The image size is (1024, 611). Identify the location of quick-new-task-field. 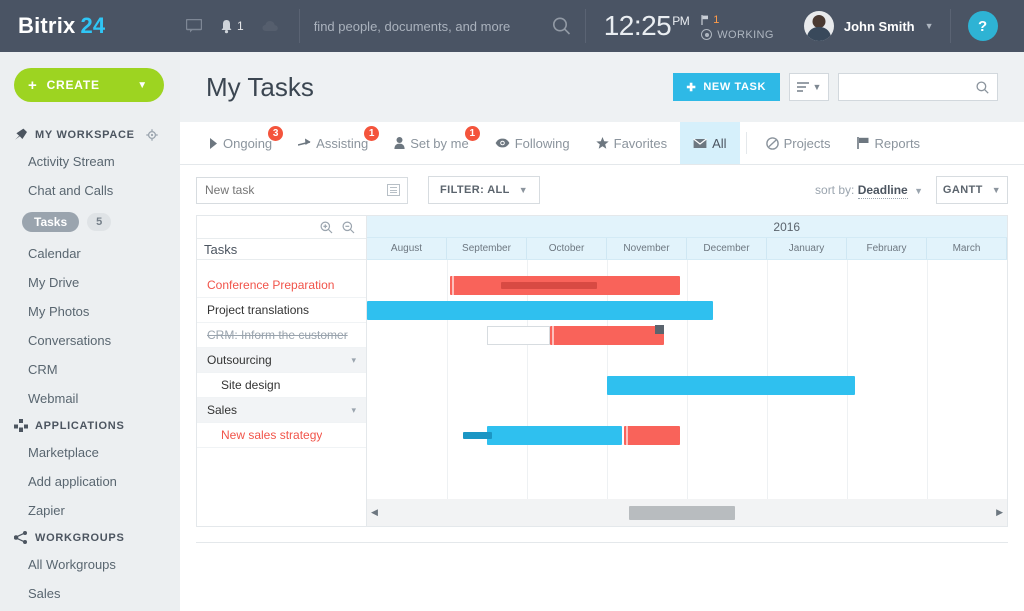
(302, 190).